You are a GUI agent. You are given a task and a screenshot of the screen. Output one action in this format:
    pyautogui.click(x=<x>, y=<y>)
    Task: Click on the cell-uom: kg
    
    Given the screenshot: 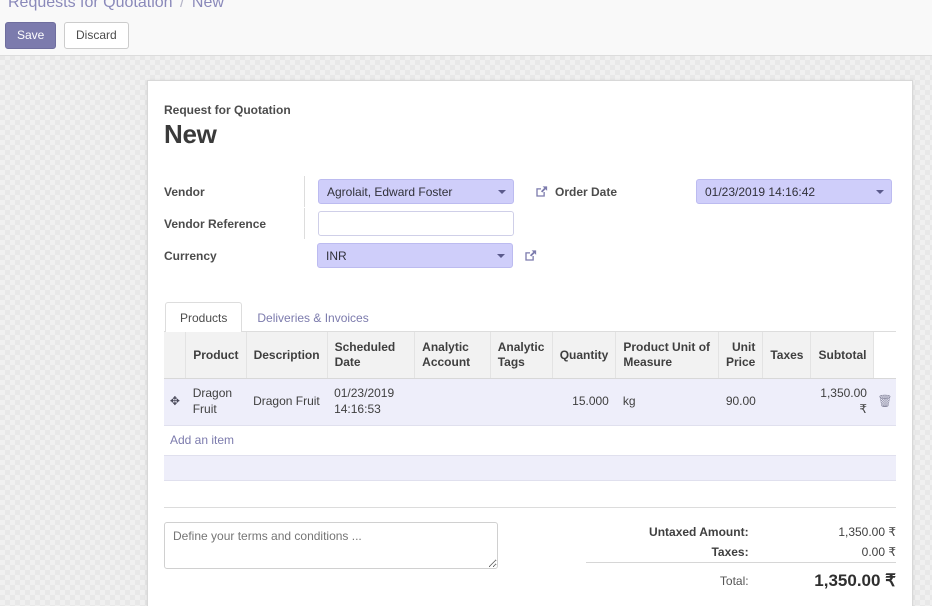 What is the action you would take?
    pyautogui.click(x=667, y=402)
    